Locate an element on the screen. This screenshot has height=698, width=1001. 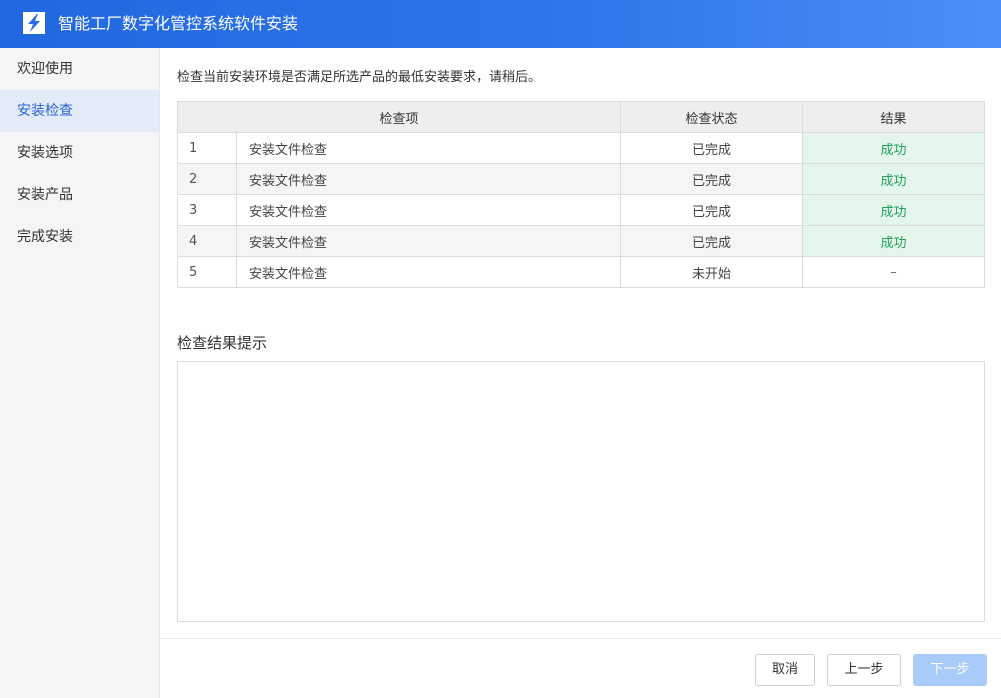
table-row: 1 安装文件检查 已完成 成功 is located at coordinates (581, 148).